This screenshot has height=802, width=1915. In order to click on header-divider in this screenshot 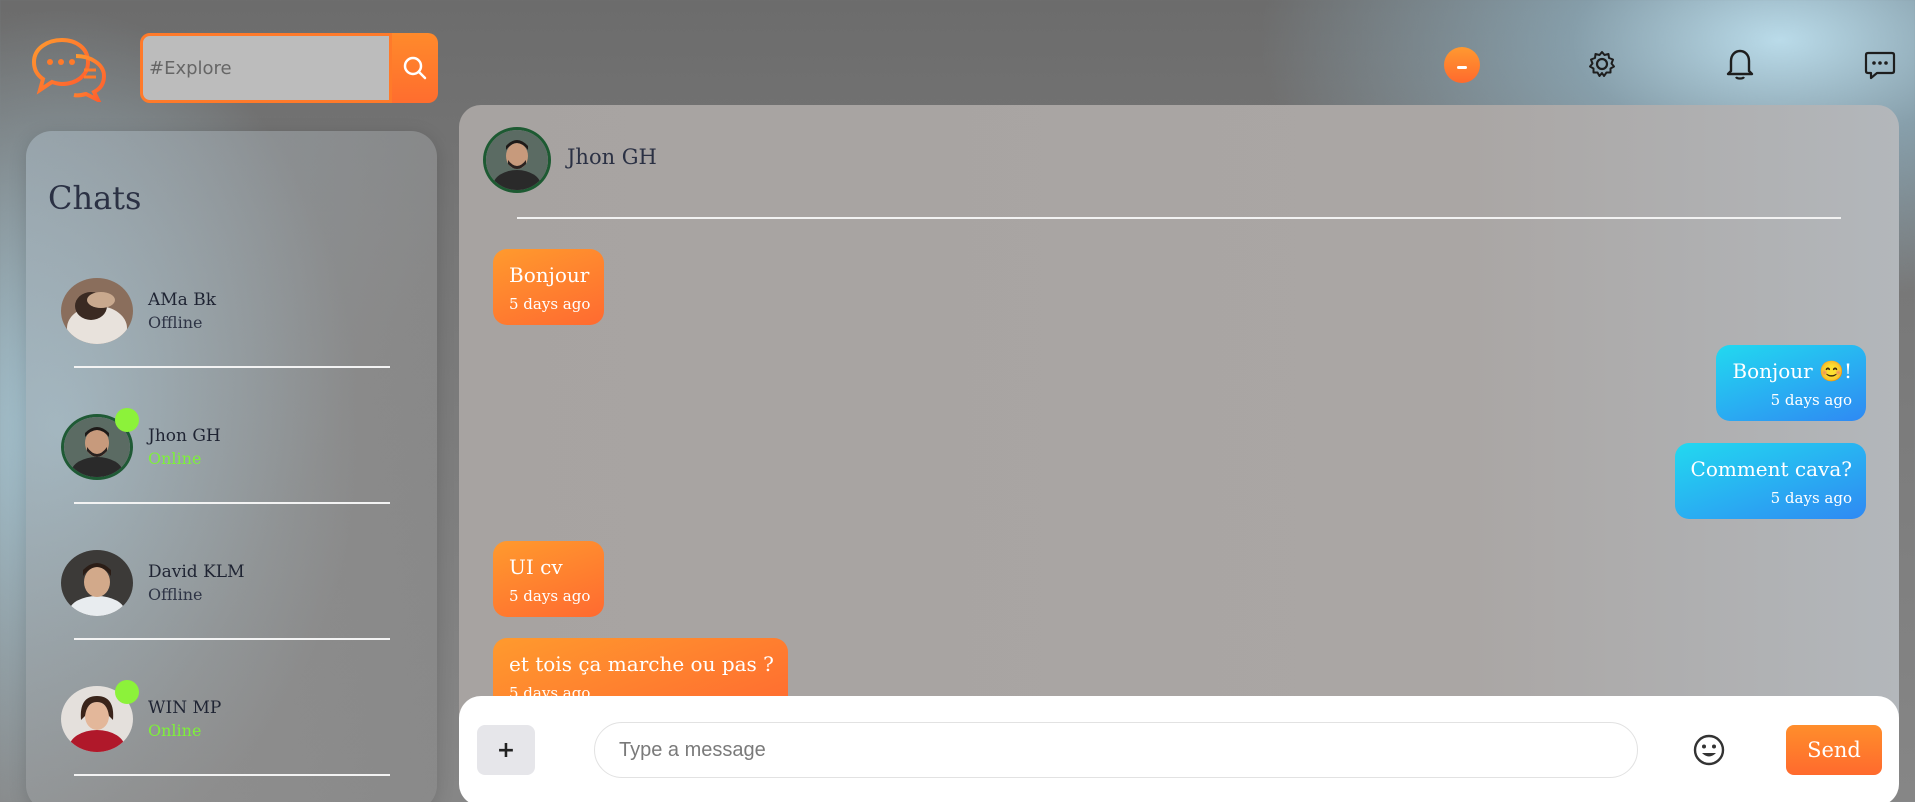, I will do `click(1179, 218)`.